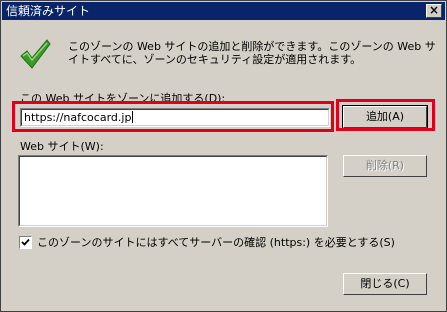 The width and height of the screenshot is (447, 312). What do you see at coordinates (385, 115) in the screenshot?
I see `add-button-highlight-box` at bounding box center [385, 115].